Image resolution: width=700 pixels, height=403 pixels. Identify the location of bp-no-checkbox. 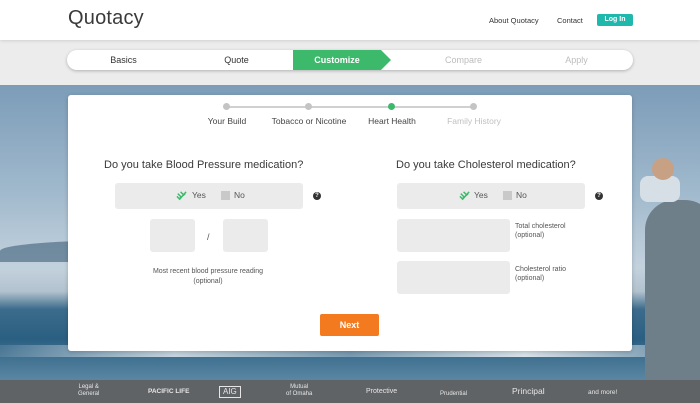
(225, 195).